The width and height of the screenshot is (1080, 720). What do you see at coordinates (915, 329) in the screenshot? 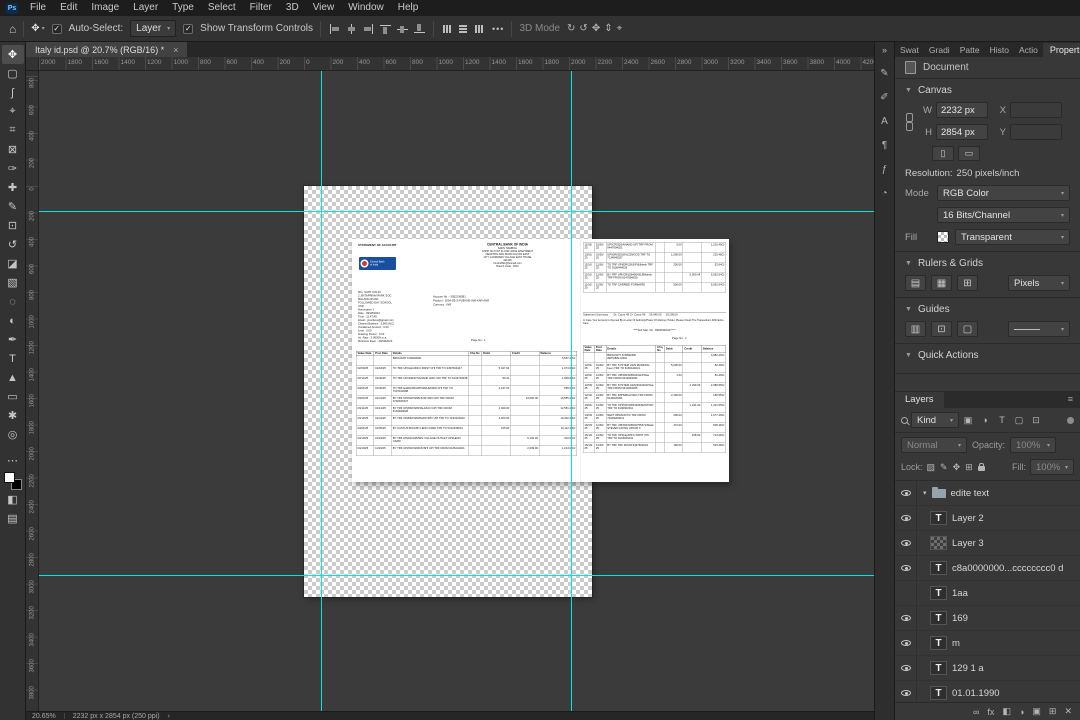
I see `new-guide-layout-icon: ▥` at bounding box center [915, 329].